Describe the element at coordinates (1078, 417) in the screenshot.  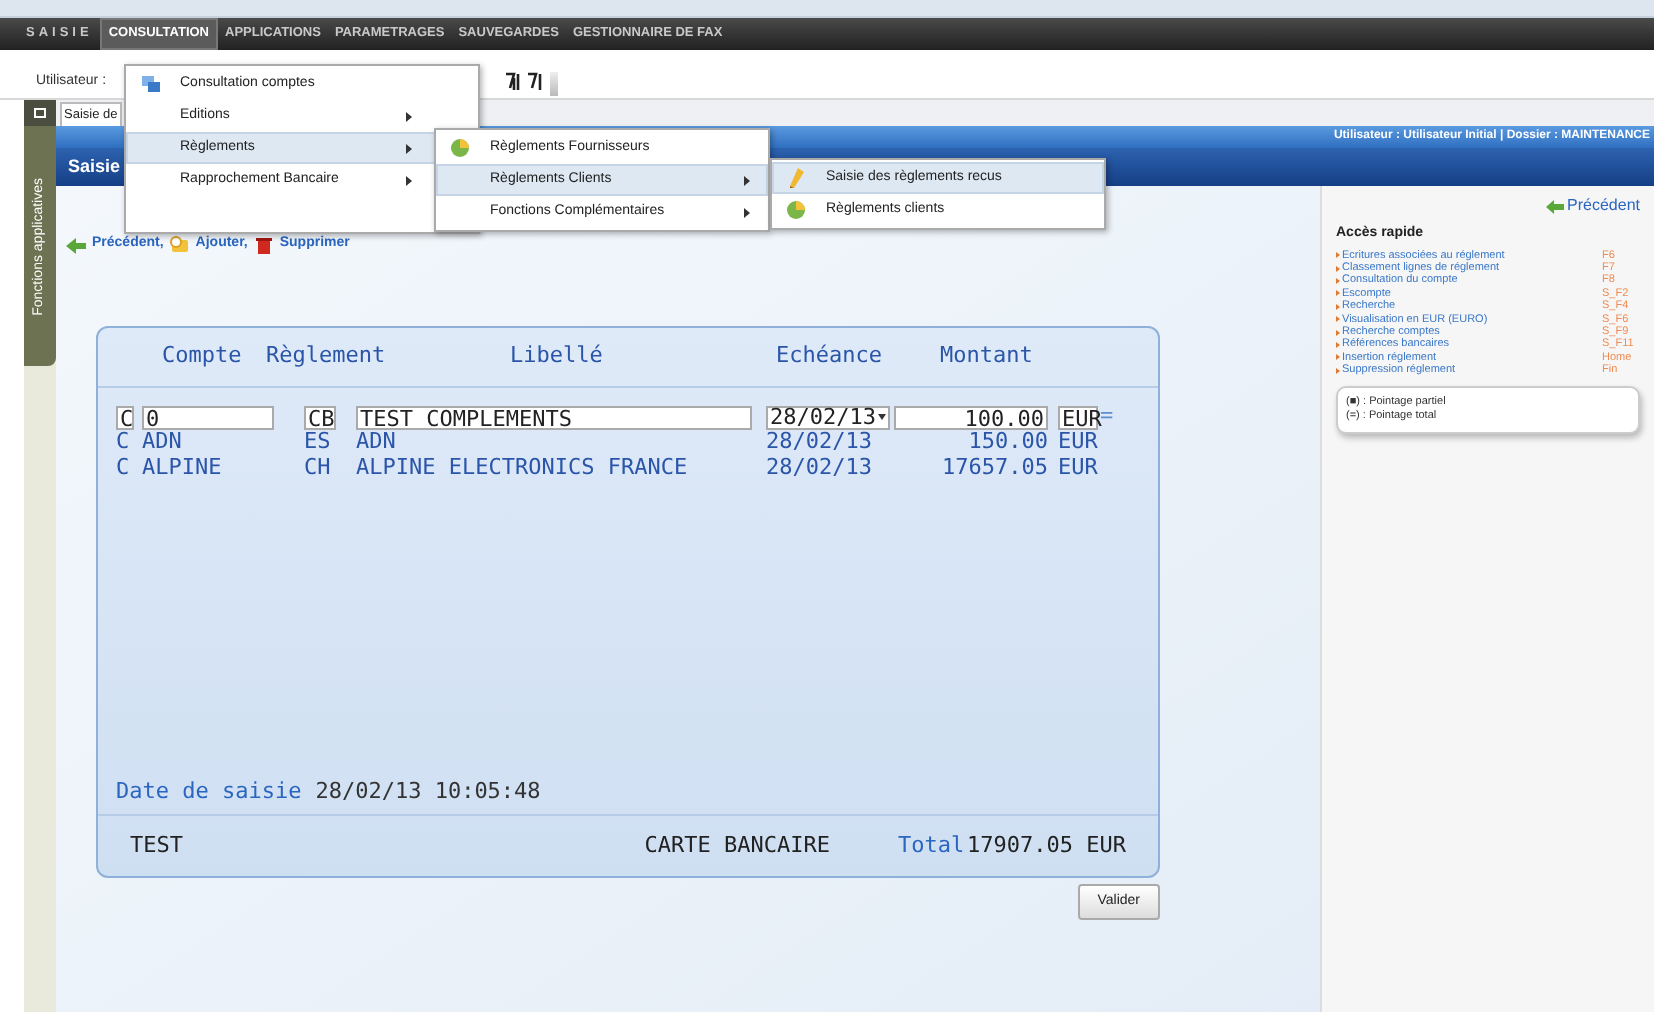
I see `currency-field: EUR` at that location.